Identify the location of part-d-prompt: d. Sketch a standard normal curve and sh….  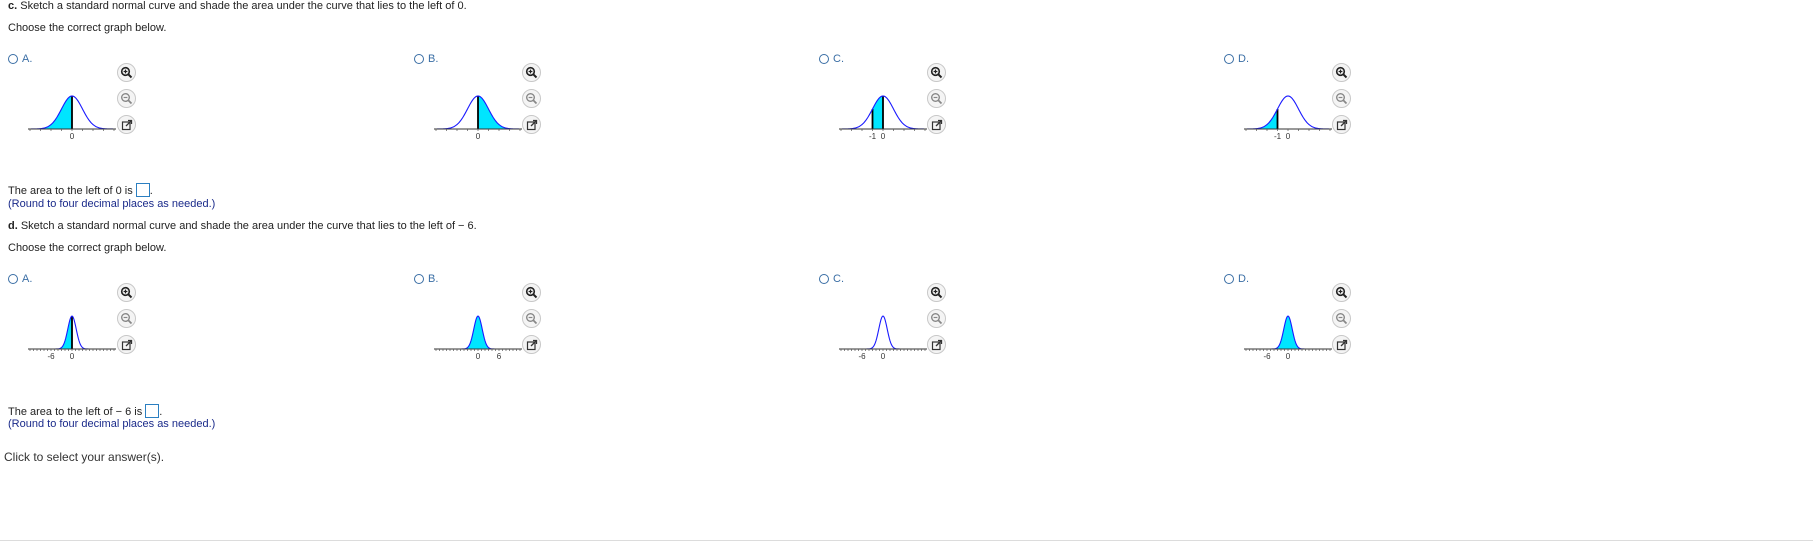
(242, 226).